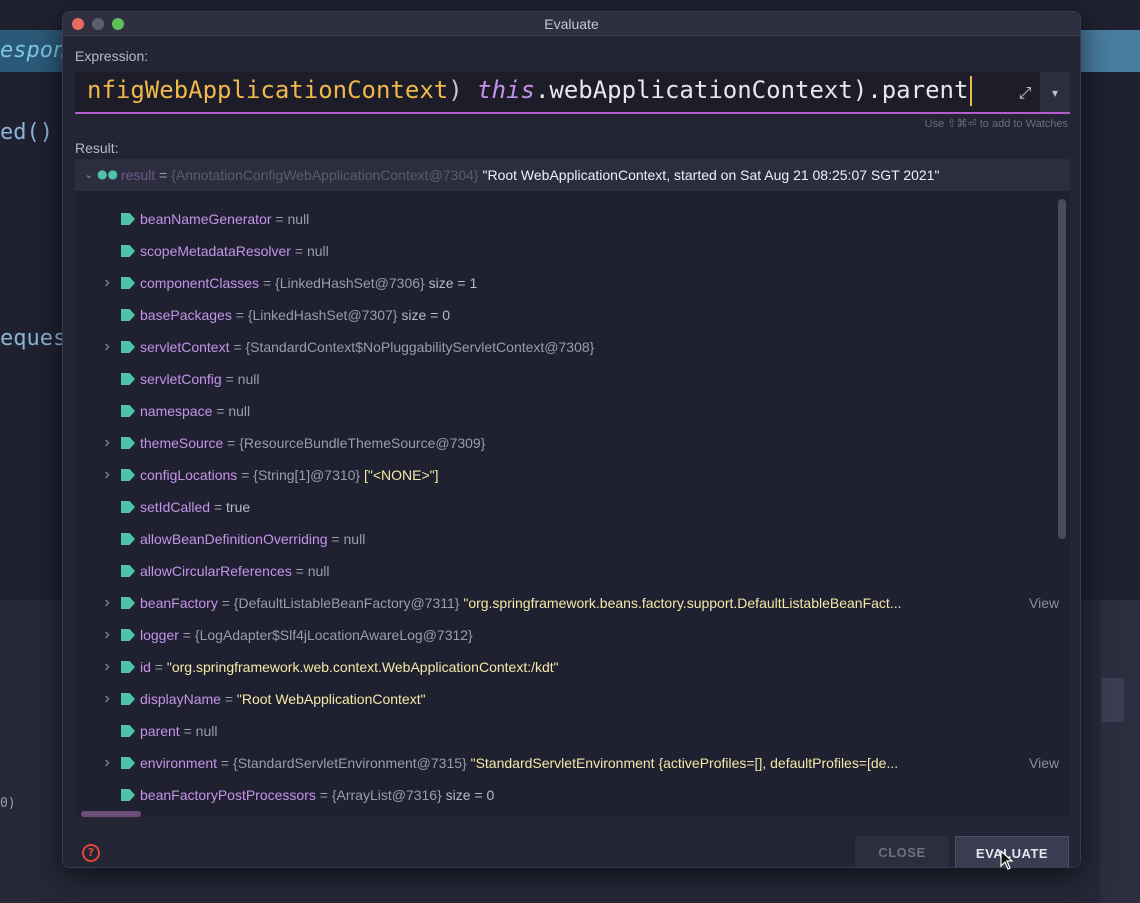 This screenshot has width=1140, height=903. I want to click on field-name: themeSource, so click(182, 443).